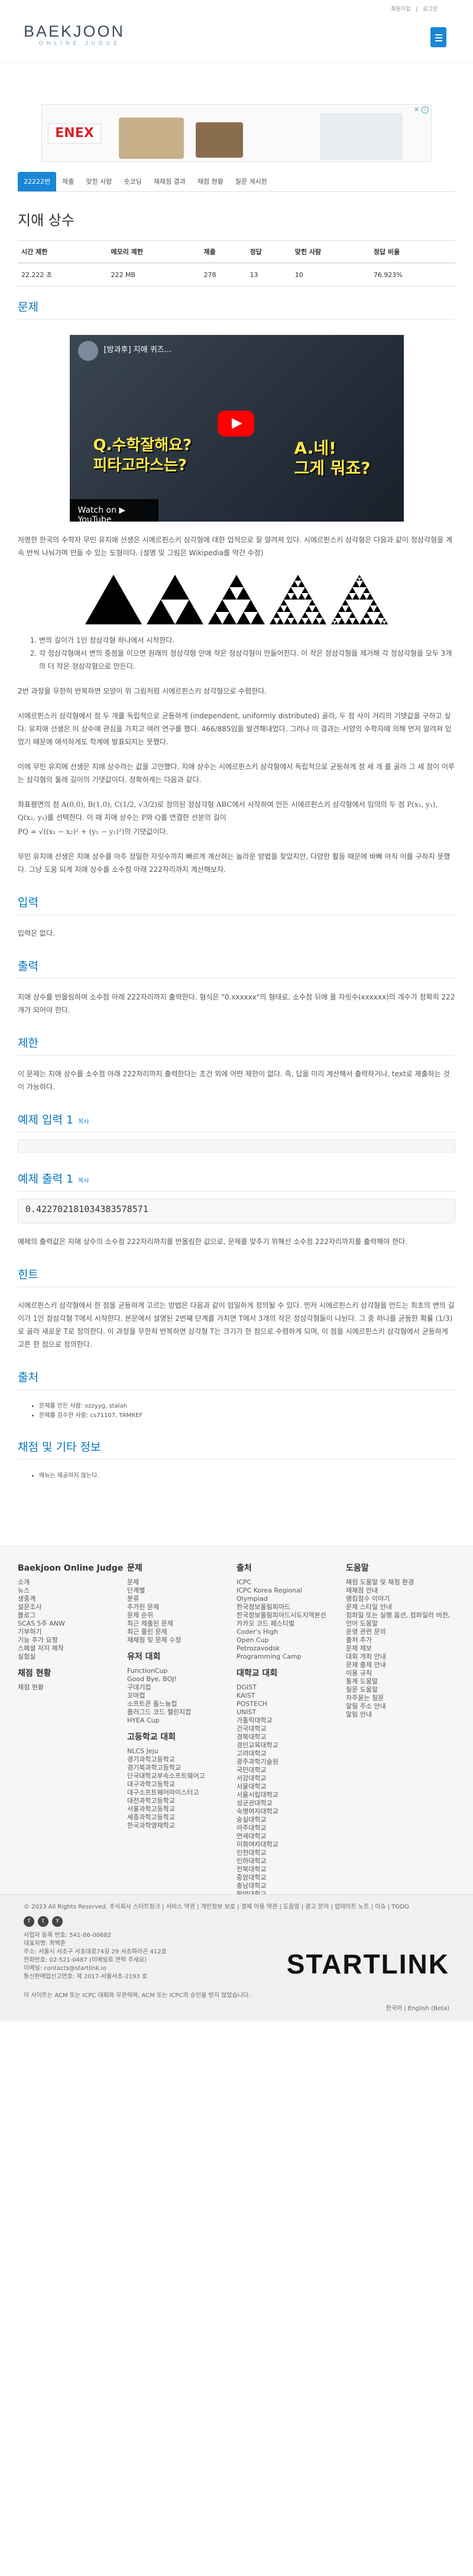 This screenshot has height=2576, width=473. I want to click on footer-link: 국민대학교, so click(291, 1770).